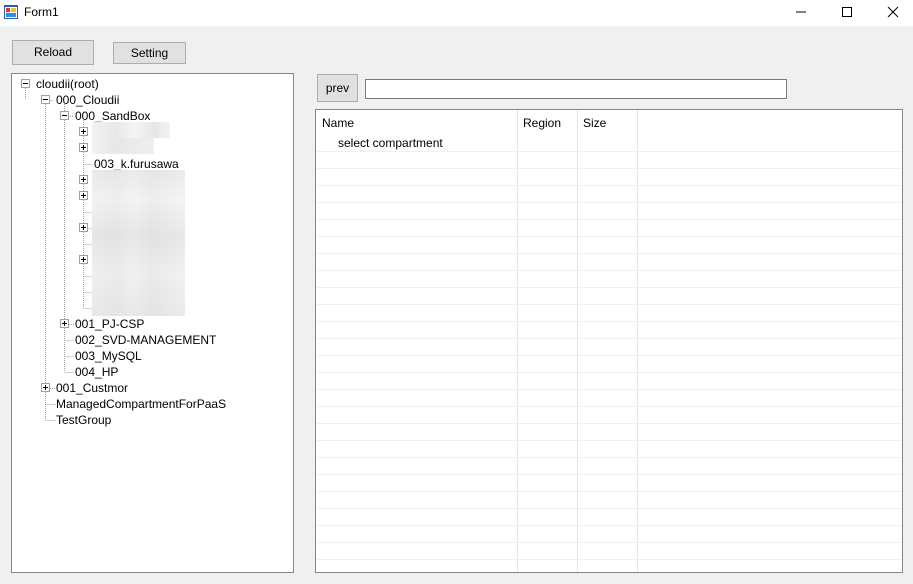  What do you see at coordinates (547, 143) in the screenshot?
I see `cell-region` at bounding box center [547, 143].